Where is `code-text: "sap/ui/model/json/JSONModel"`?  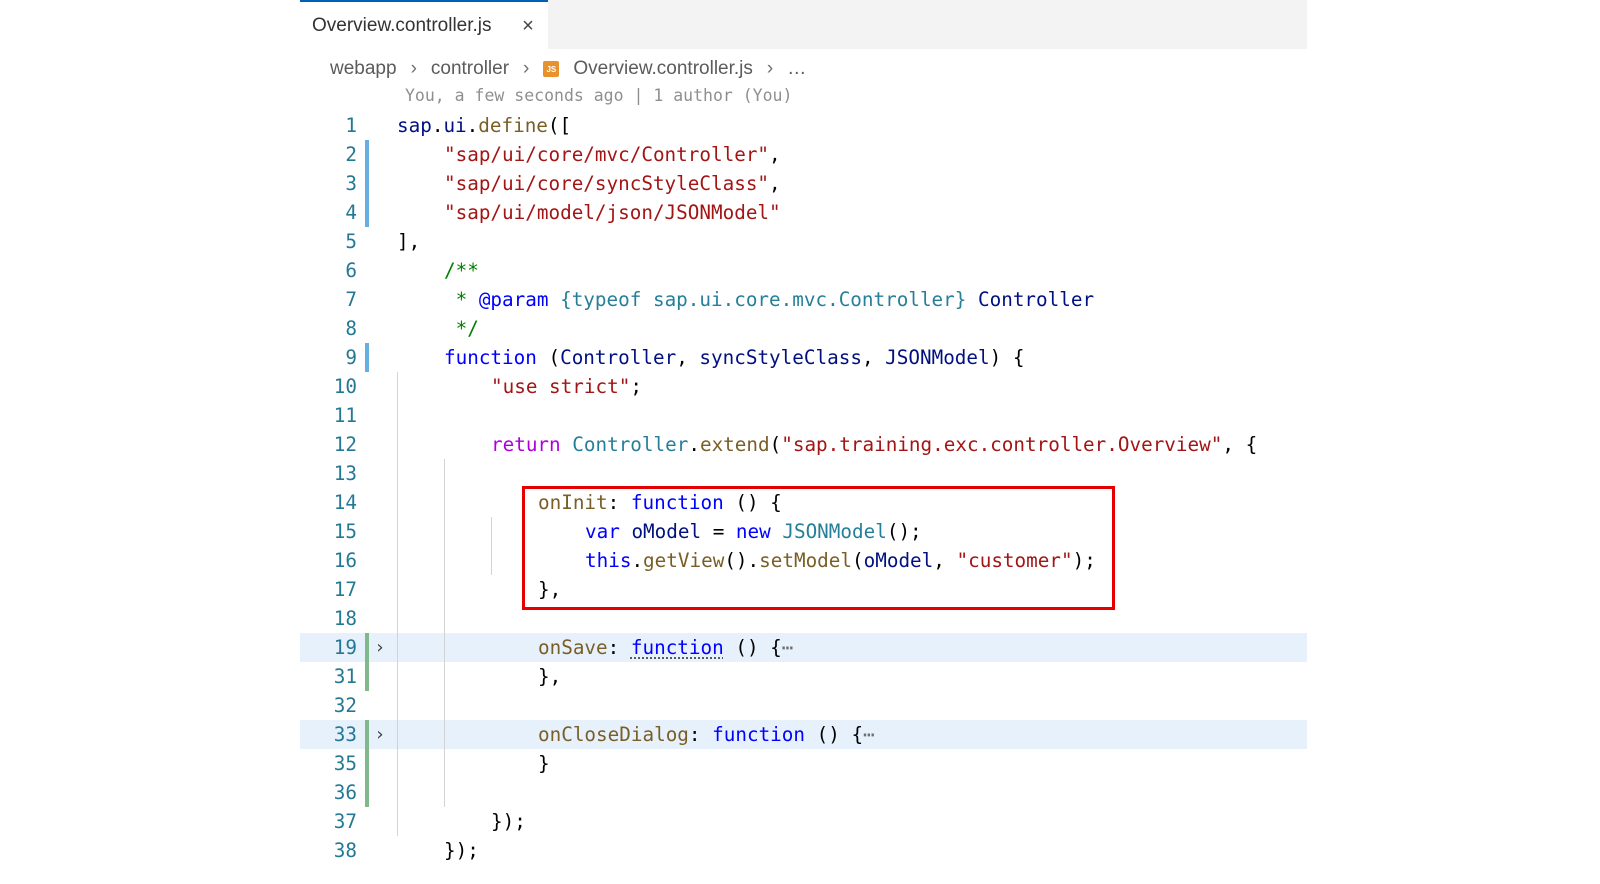
code-text: "sap/ui/model/json/JSONModel" is located at coordinates (612, 212).